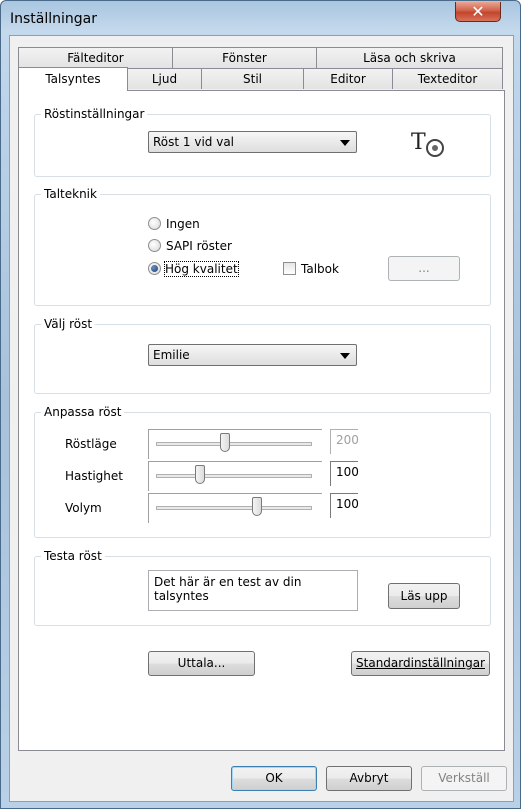  I want to click on cancel-button: Avbryt, so click(369, 778).